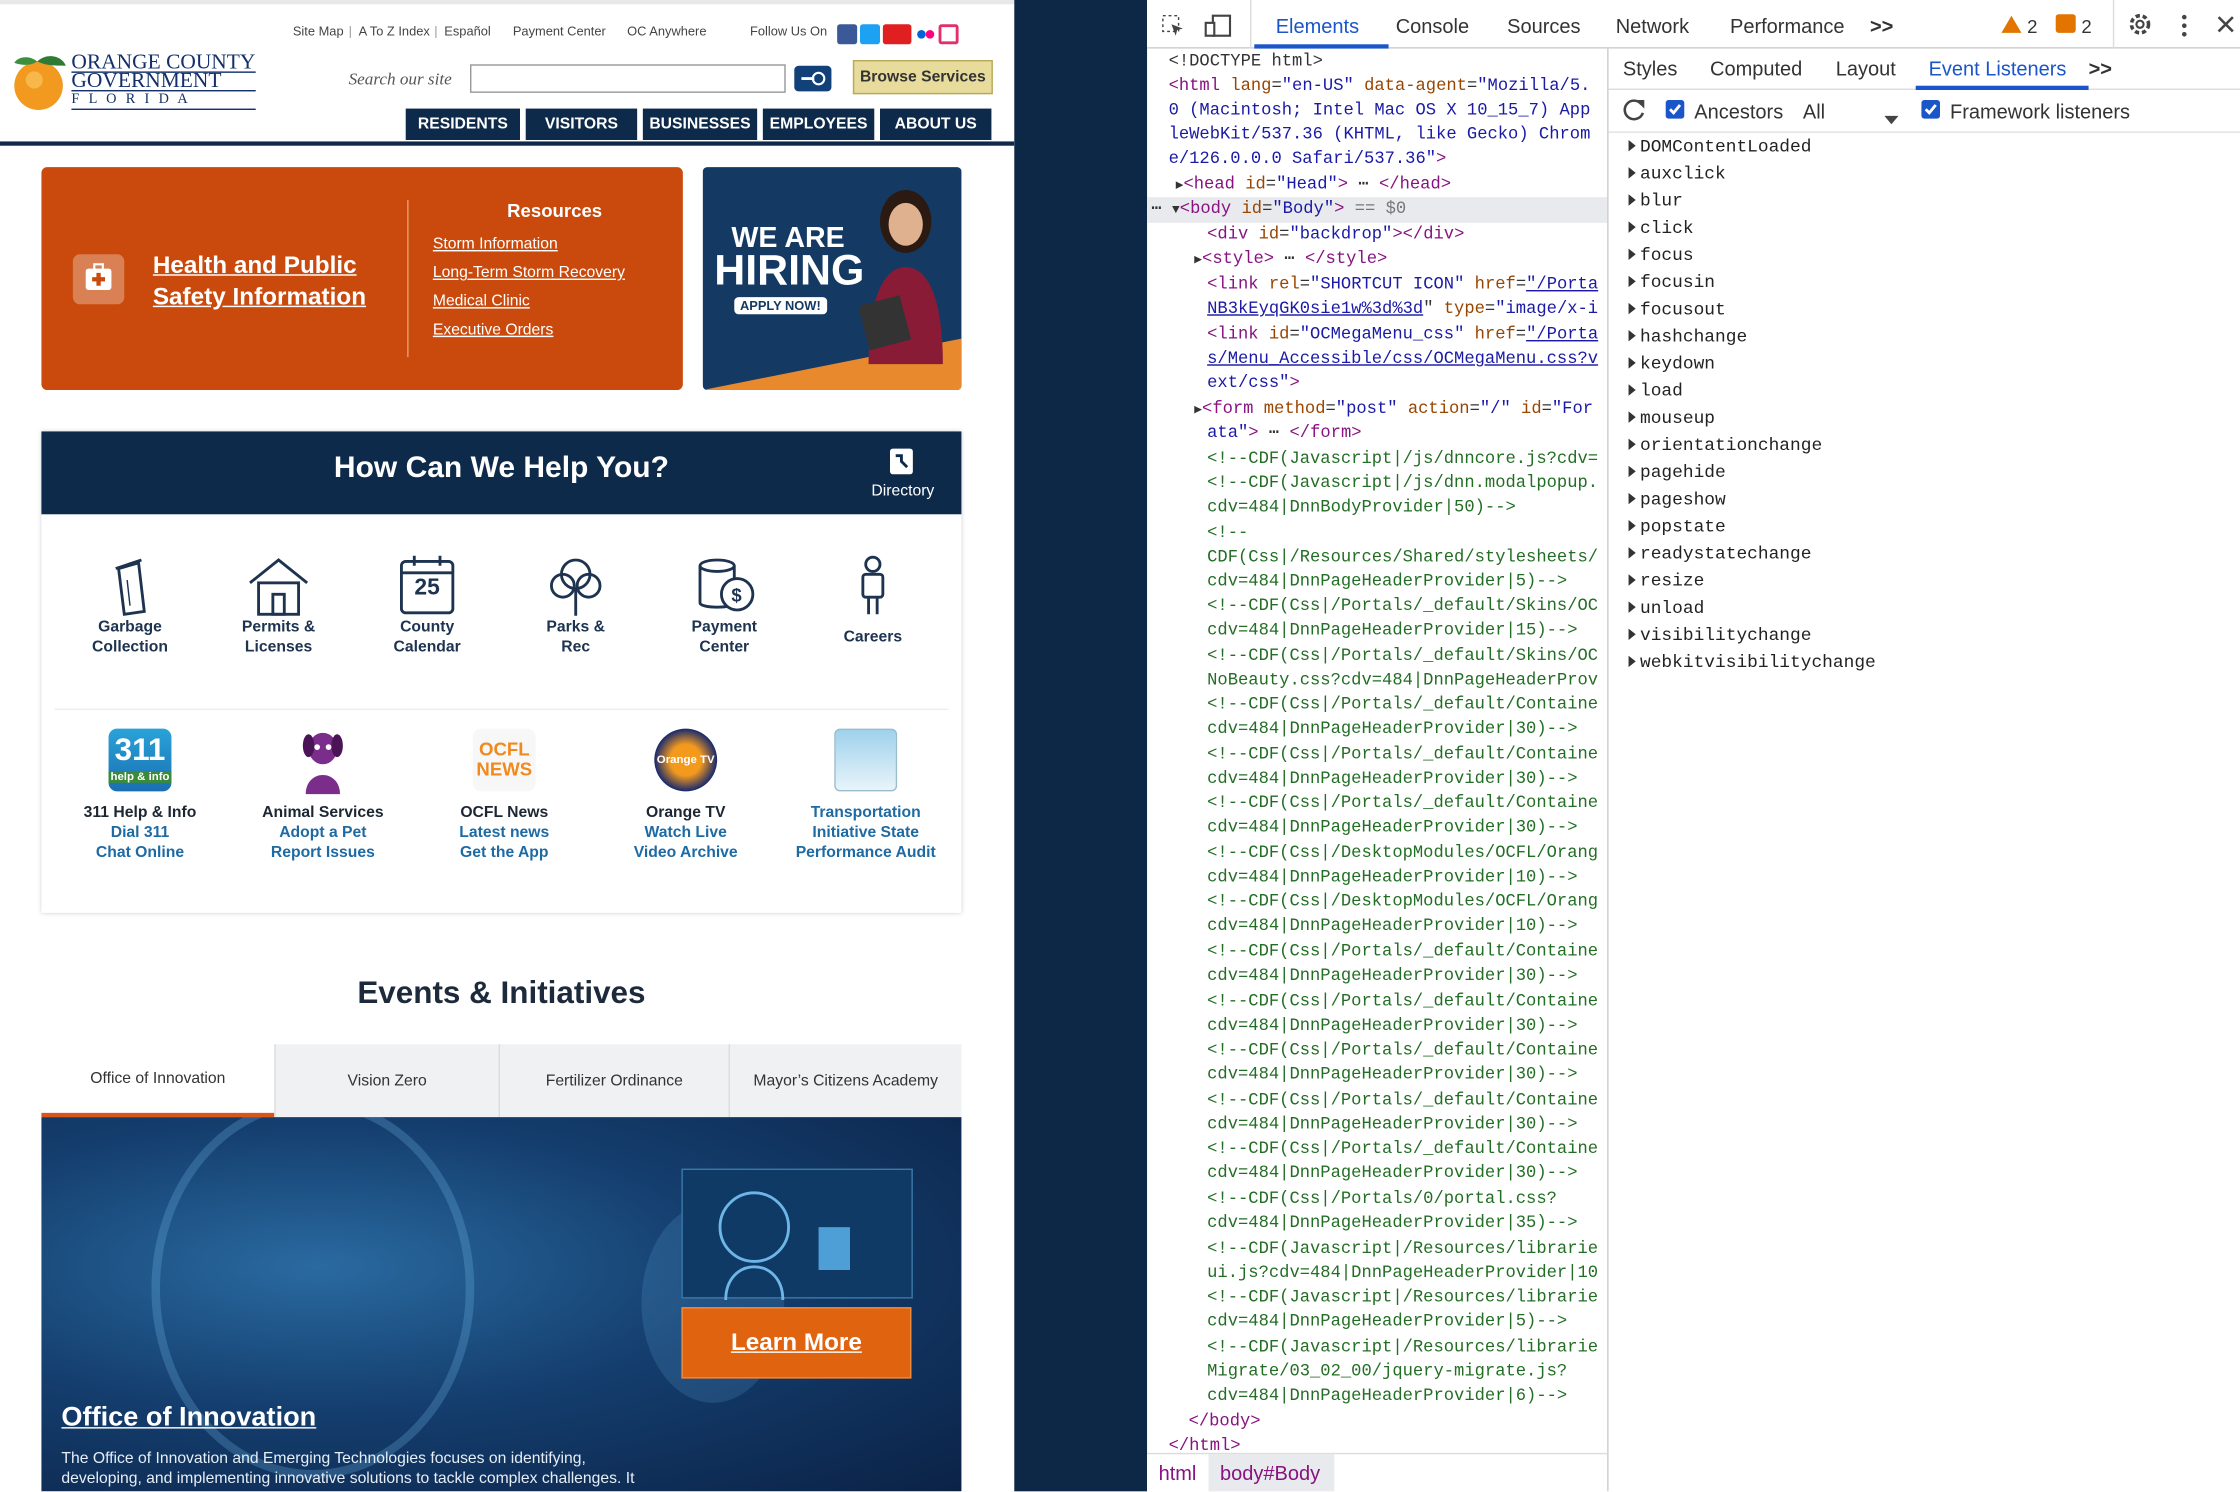 The width and height of the screenshot is (2240, 1492). What do you see at coordinates (1675, 109) in the screenshot?
I see `ancestors-checkbox` at bounding box center [1675, 109].